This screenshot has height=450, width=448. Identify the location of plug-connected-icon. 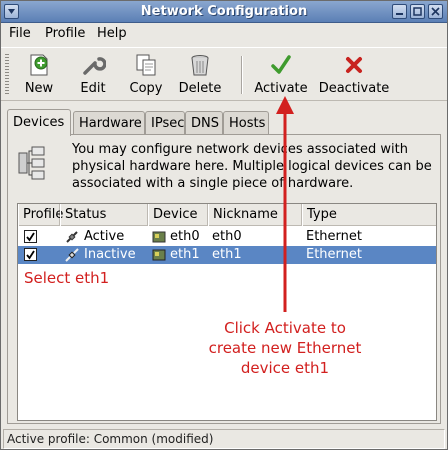
(72, 237).